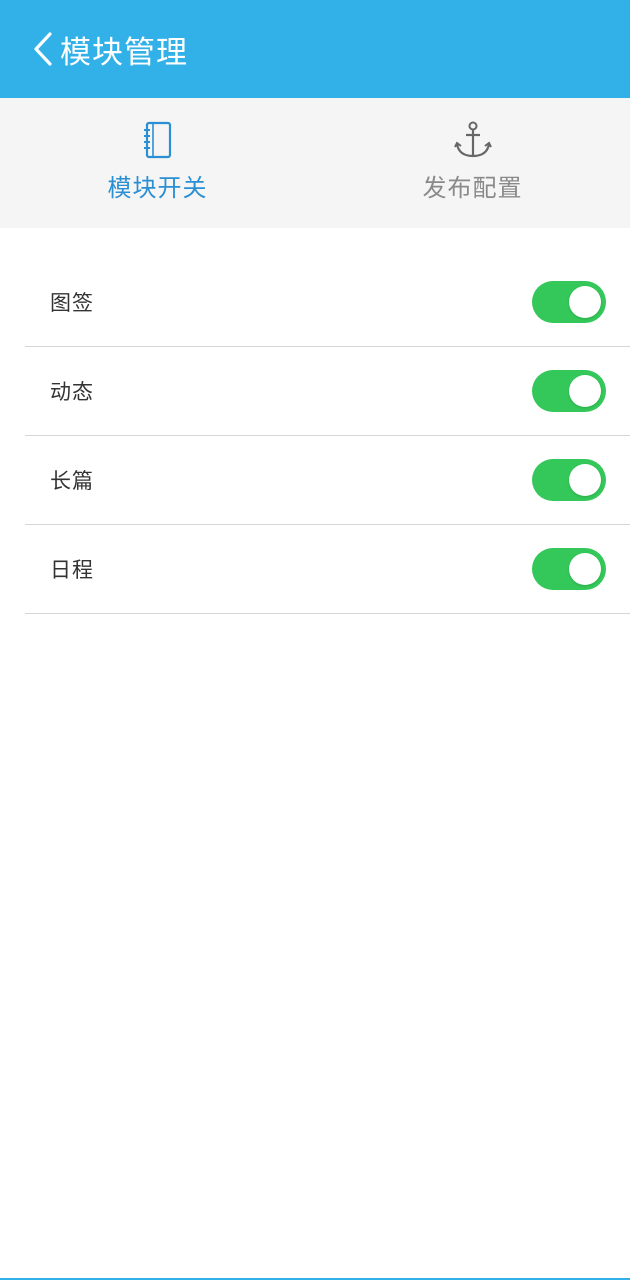  What do you see at coordinates (72, 392) in the screenshot?
I see `module-label: 动态` at bounding box center [72, 392].